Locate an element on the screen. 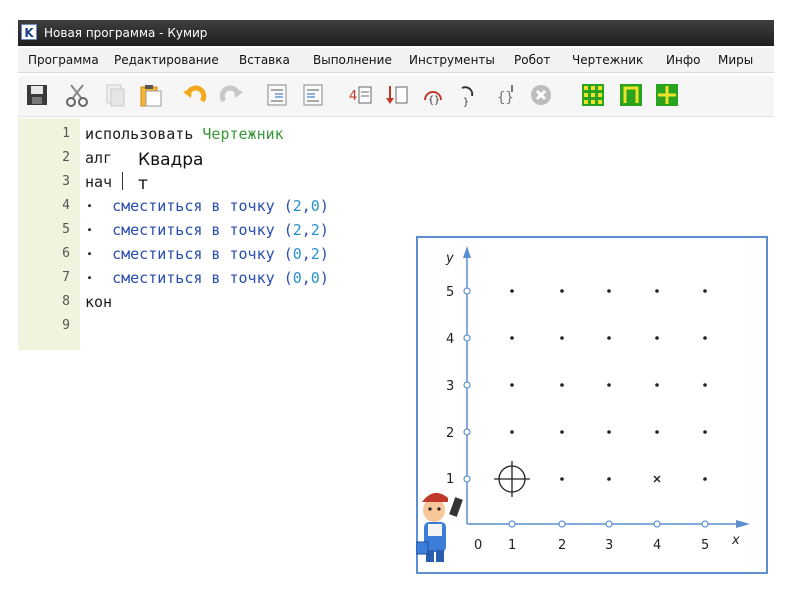 The height and width of the screenshot is (600, 800). menu-edit: Редактирование is located at coordinates (166, 60).